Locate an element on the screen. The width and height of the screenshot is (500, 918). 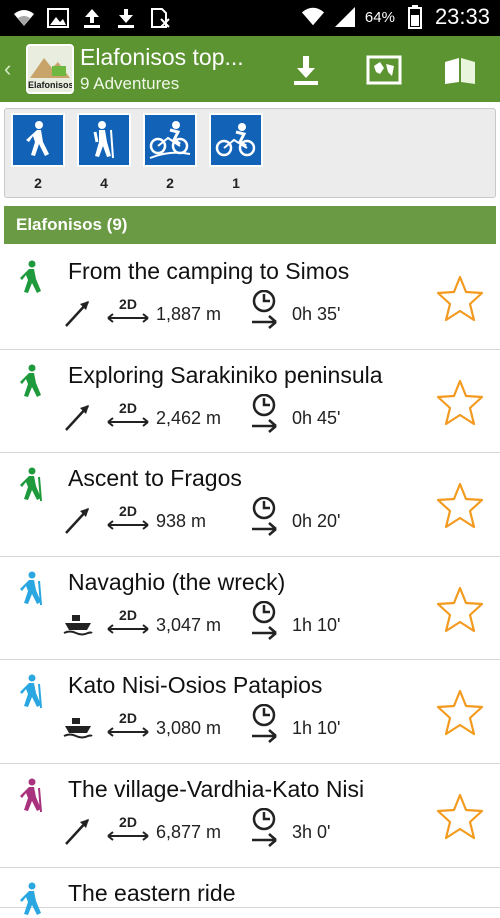
battery-percent: 64% is located at coordinates (379, 17).